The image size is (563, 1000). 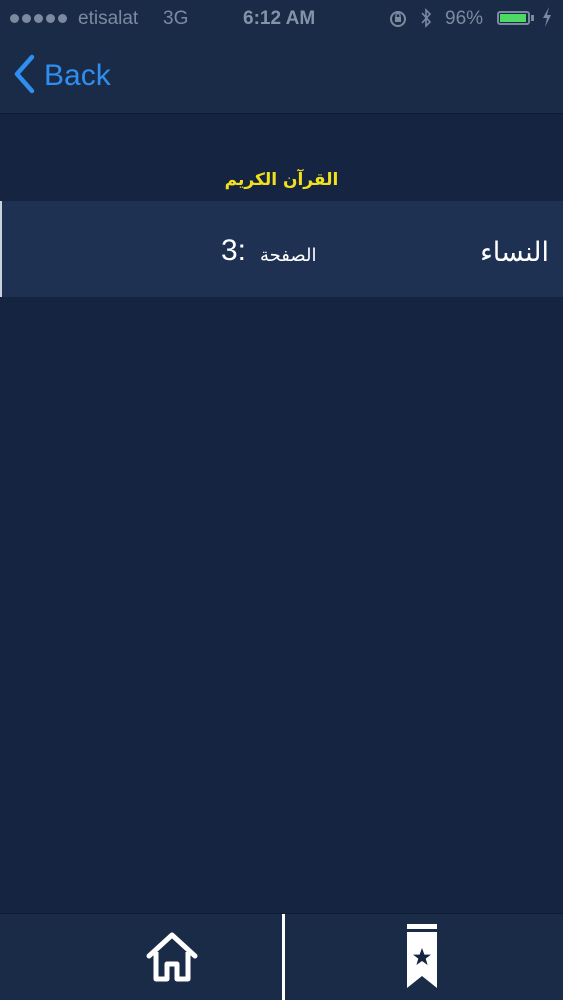 What do you see at coordinates (38, 18) in the screenshot?
I see `signal-icon` at bounding box center [38, 18].